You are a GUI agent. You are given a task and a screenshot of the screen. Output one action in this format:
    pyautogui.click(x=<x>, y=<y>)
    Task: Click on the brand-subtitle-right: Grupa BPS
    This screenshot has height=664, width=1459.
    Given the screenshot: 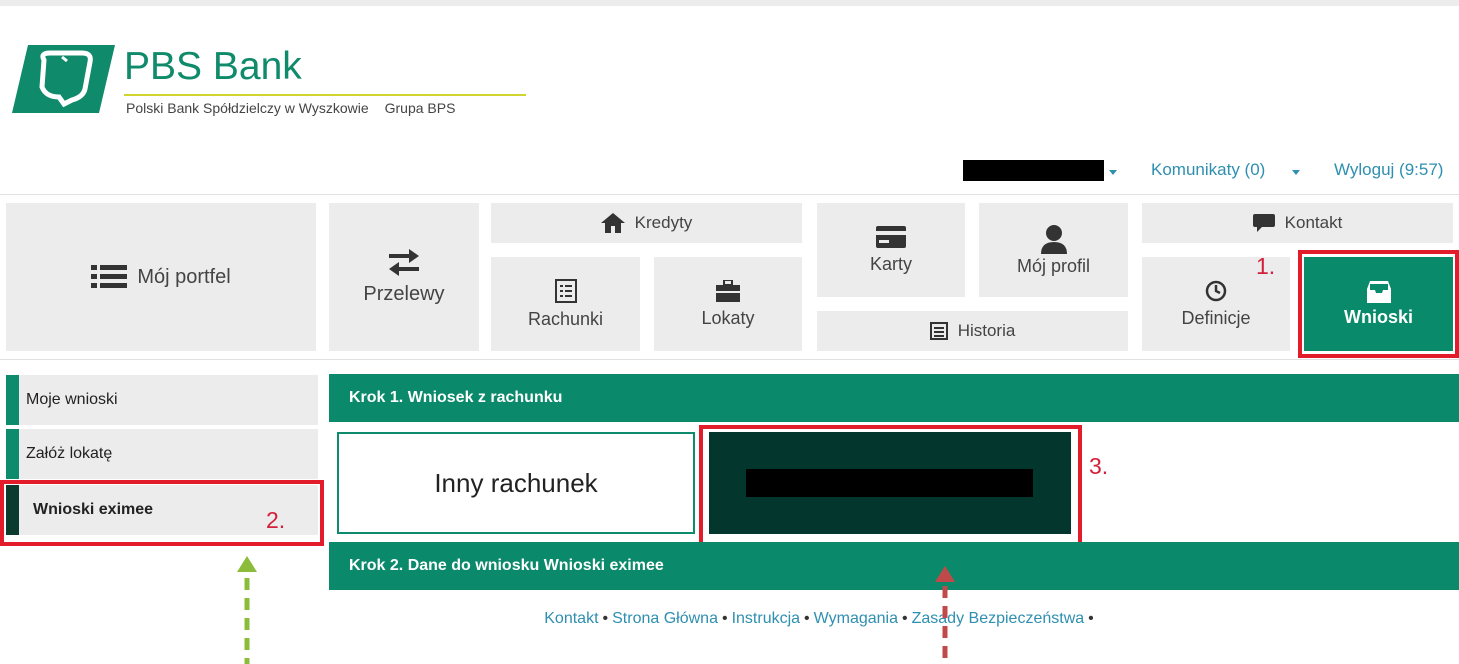 What is the action you would take?
    pyautogui.click(x=420, y=108)
    